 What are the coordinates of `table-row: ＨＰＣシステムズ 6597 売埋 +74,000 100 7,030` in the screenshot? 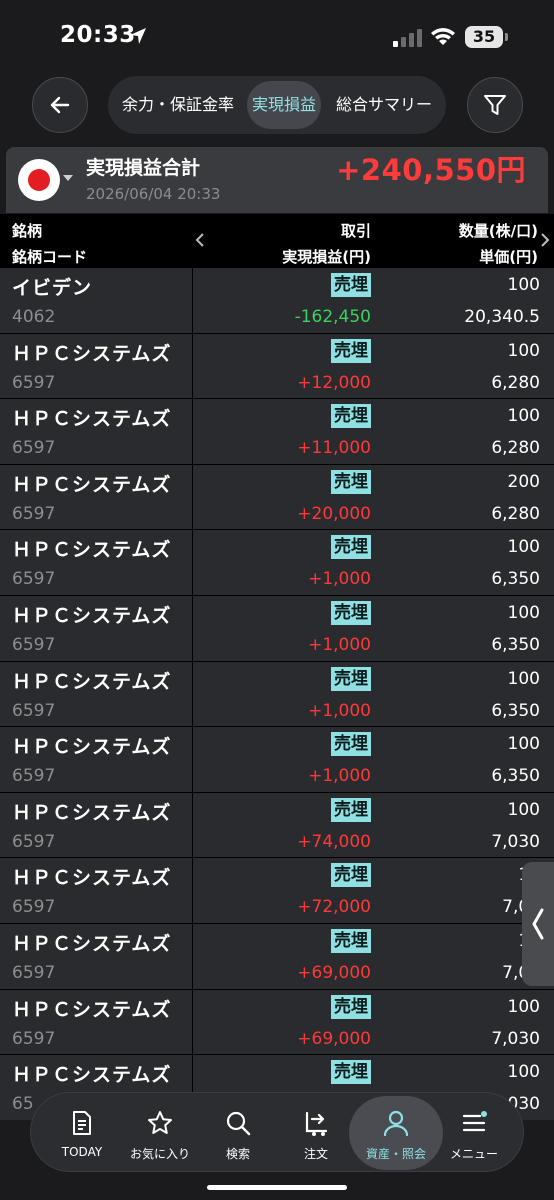 It's located at (277, 825).